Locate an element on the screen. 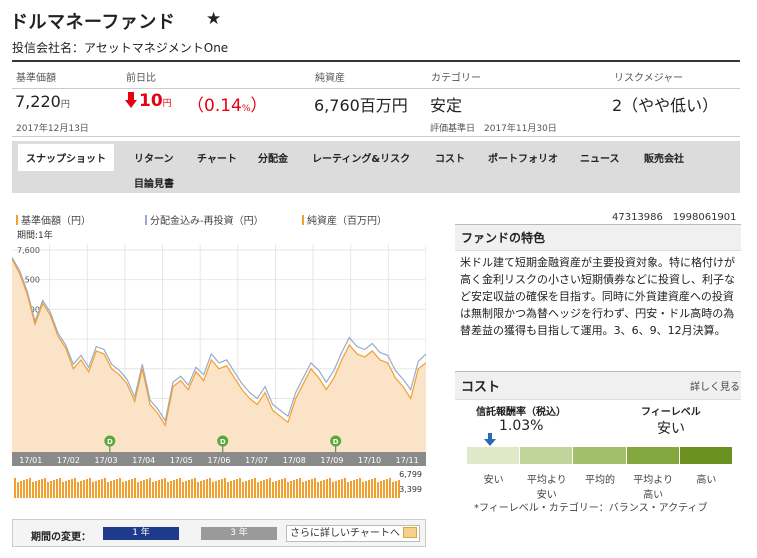 The width and height of the screenshot is (757, 558). cost-more-link: 詳しく見る is located at coordinates (715, 385).